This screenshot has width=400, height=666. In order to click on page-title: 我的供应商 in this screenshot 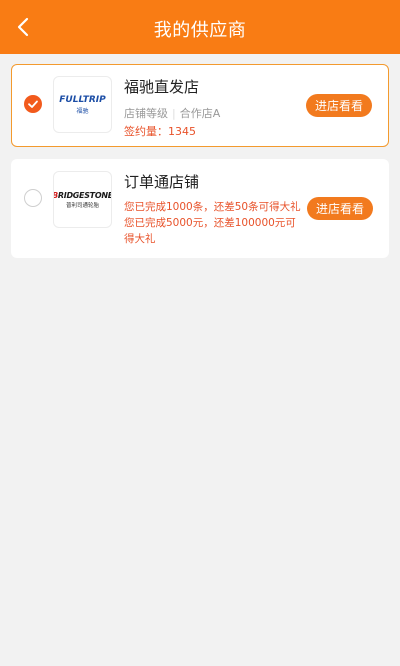, I will do `click(200, 30)`.